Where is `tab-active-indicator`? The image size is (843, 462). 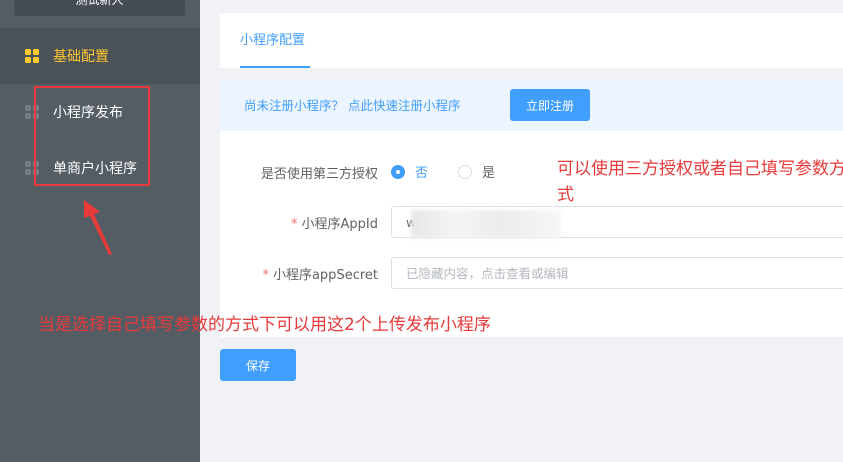
tab-active-indicator is located at coordinates (275, 67).